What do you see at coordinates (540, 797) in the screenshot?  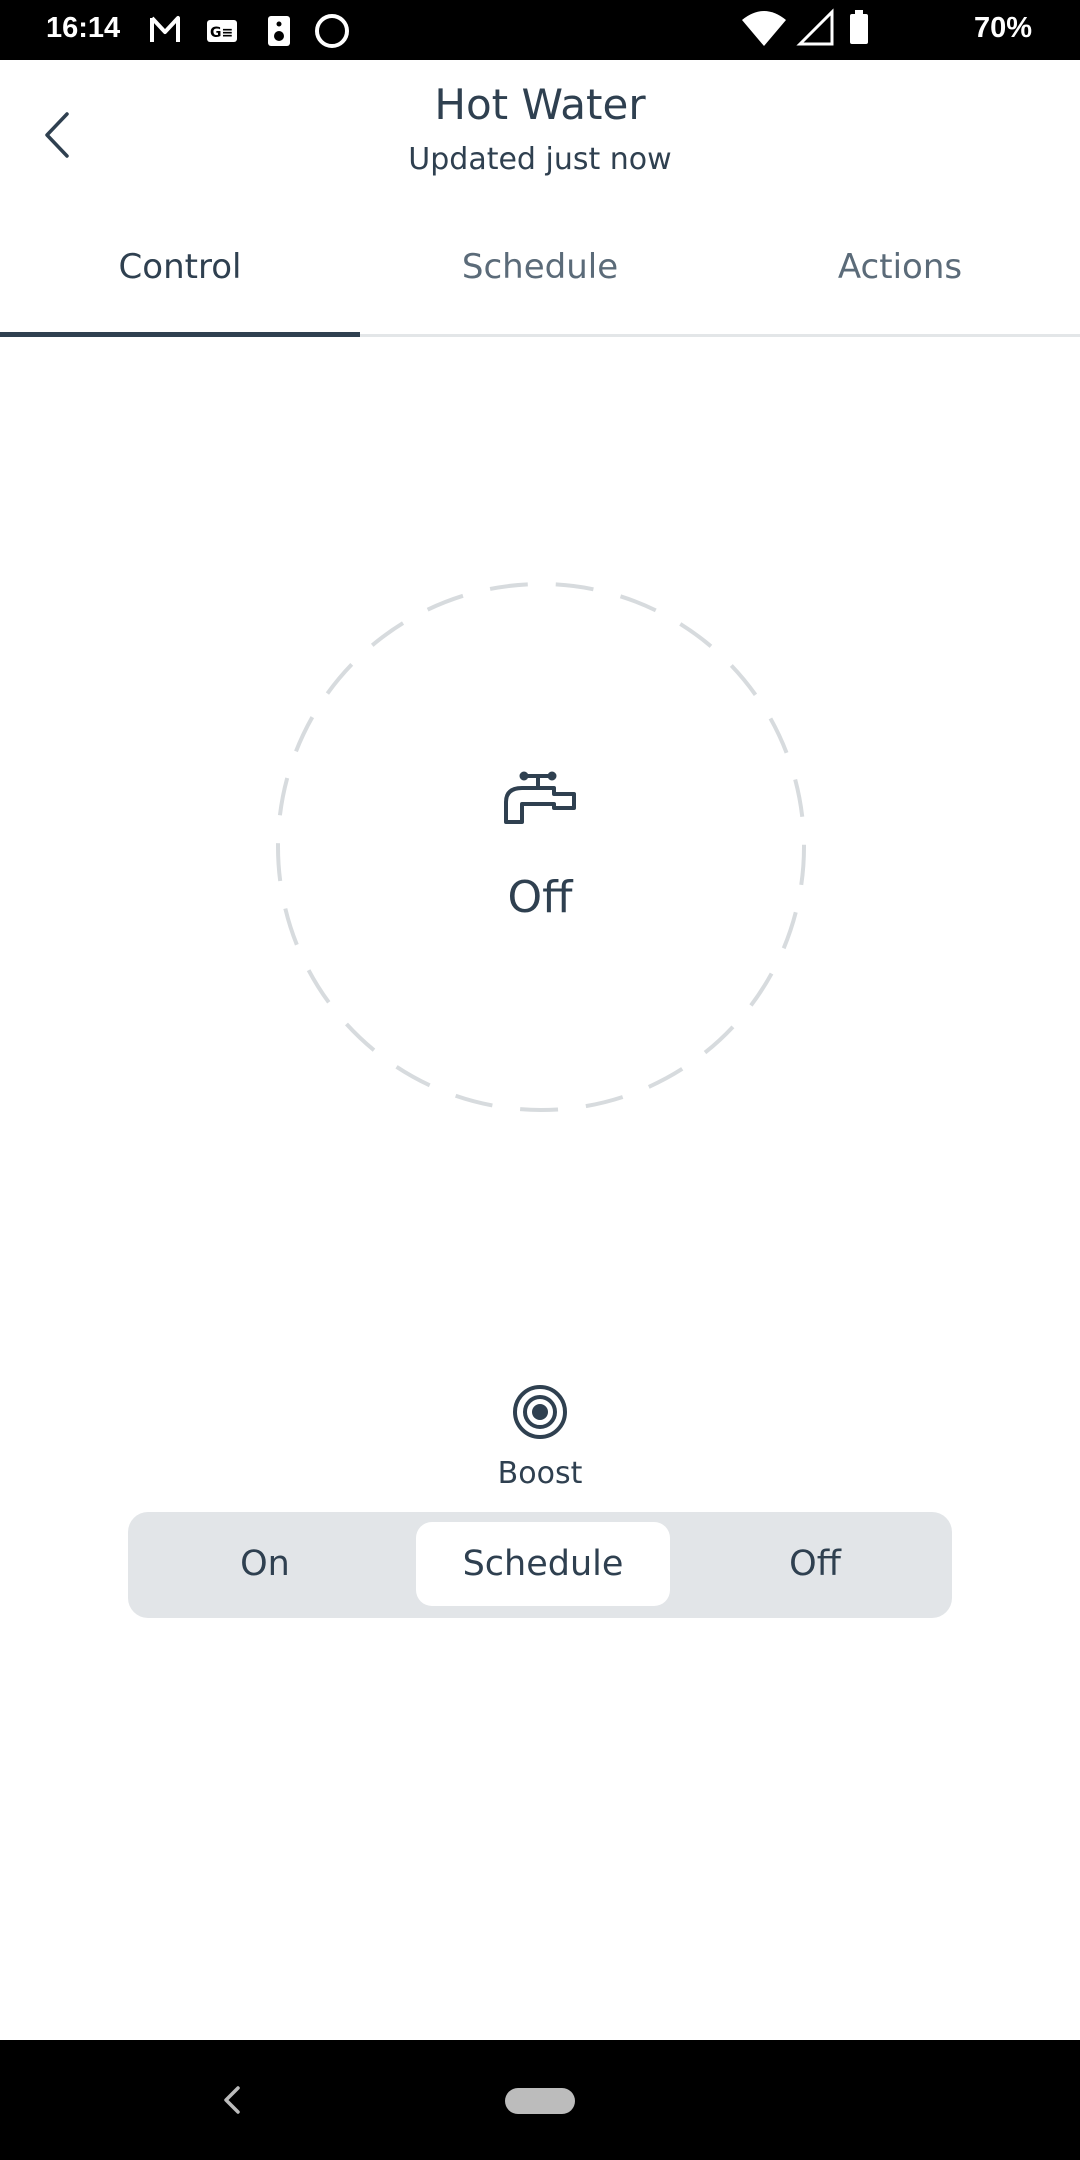 I see `tap-icon` at bounding box center [540, 797].